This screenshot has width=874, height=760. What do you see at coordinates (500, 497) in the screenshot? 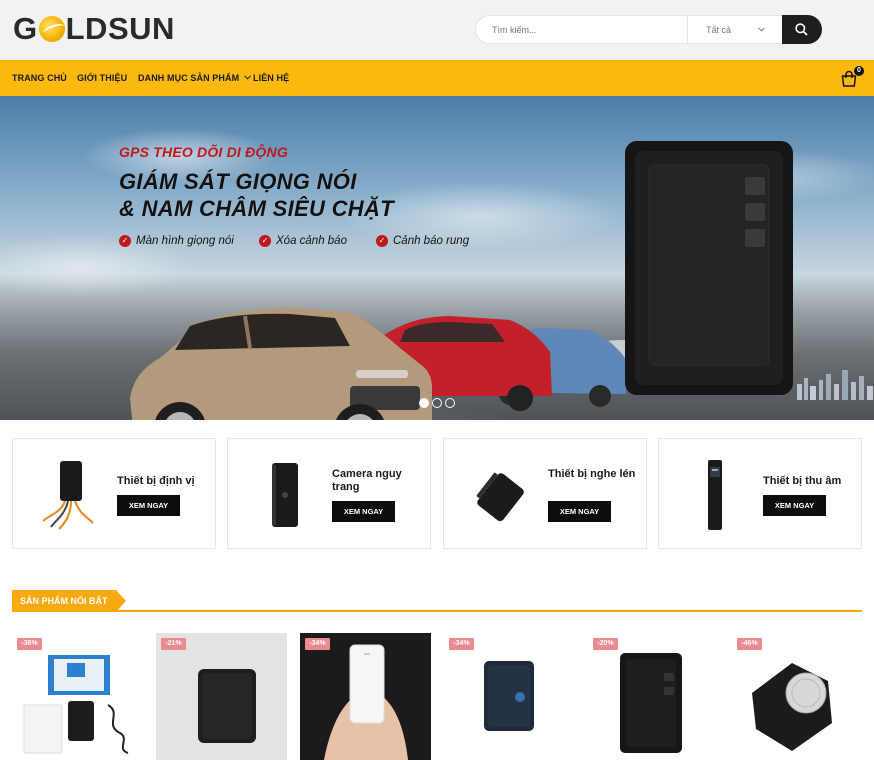
I see `listening-device-image` at bounding box center [500, 497].